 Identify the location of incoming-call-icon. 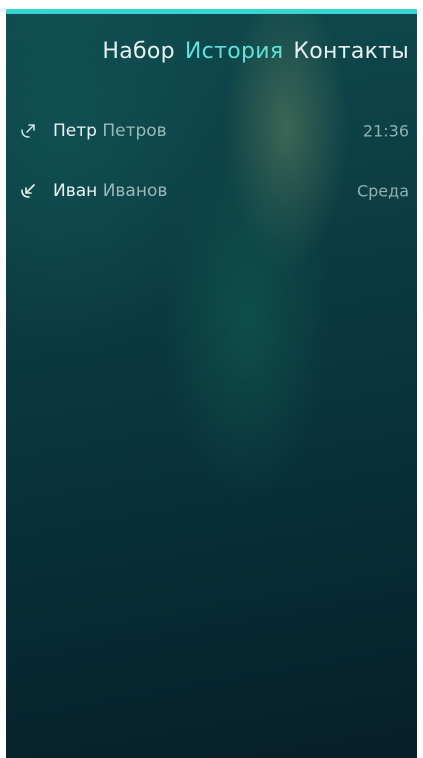
(28, 191).